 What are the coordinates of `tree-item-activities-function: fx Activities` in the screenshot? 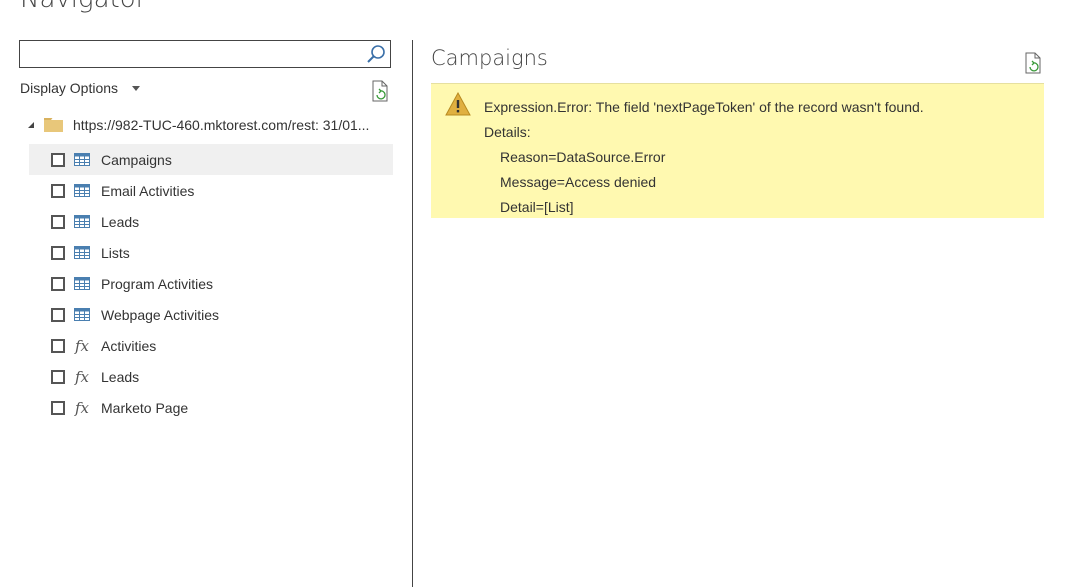 It's located at (211, 345).